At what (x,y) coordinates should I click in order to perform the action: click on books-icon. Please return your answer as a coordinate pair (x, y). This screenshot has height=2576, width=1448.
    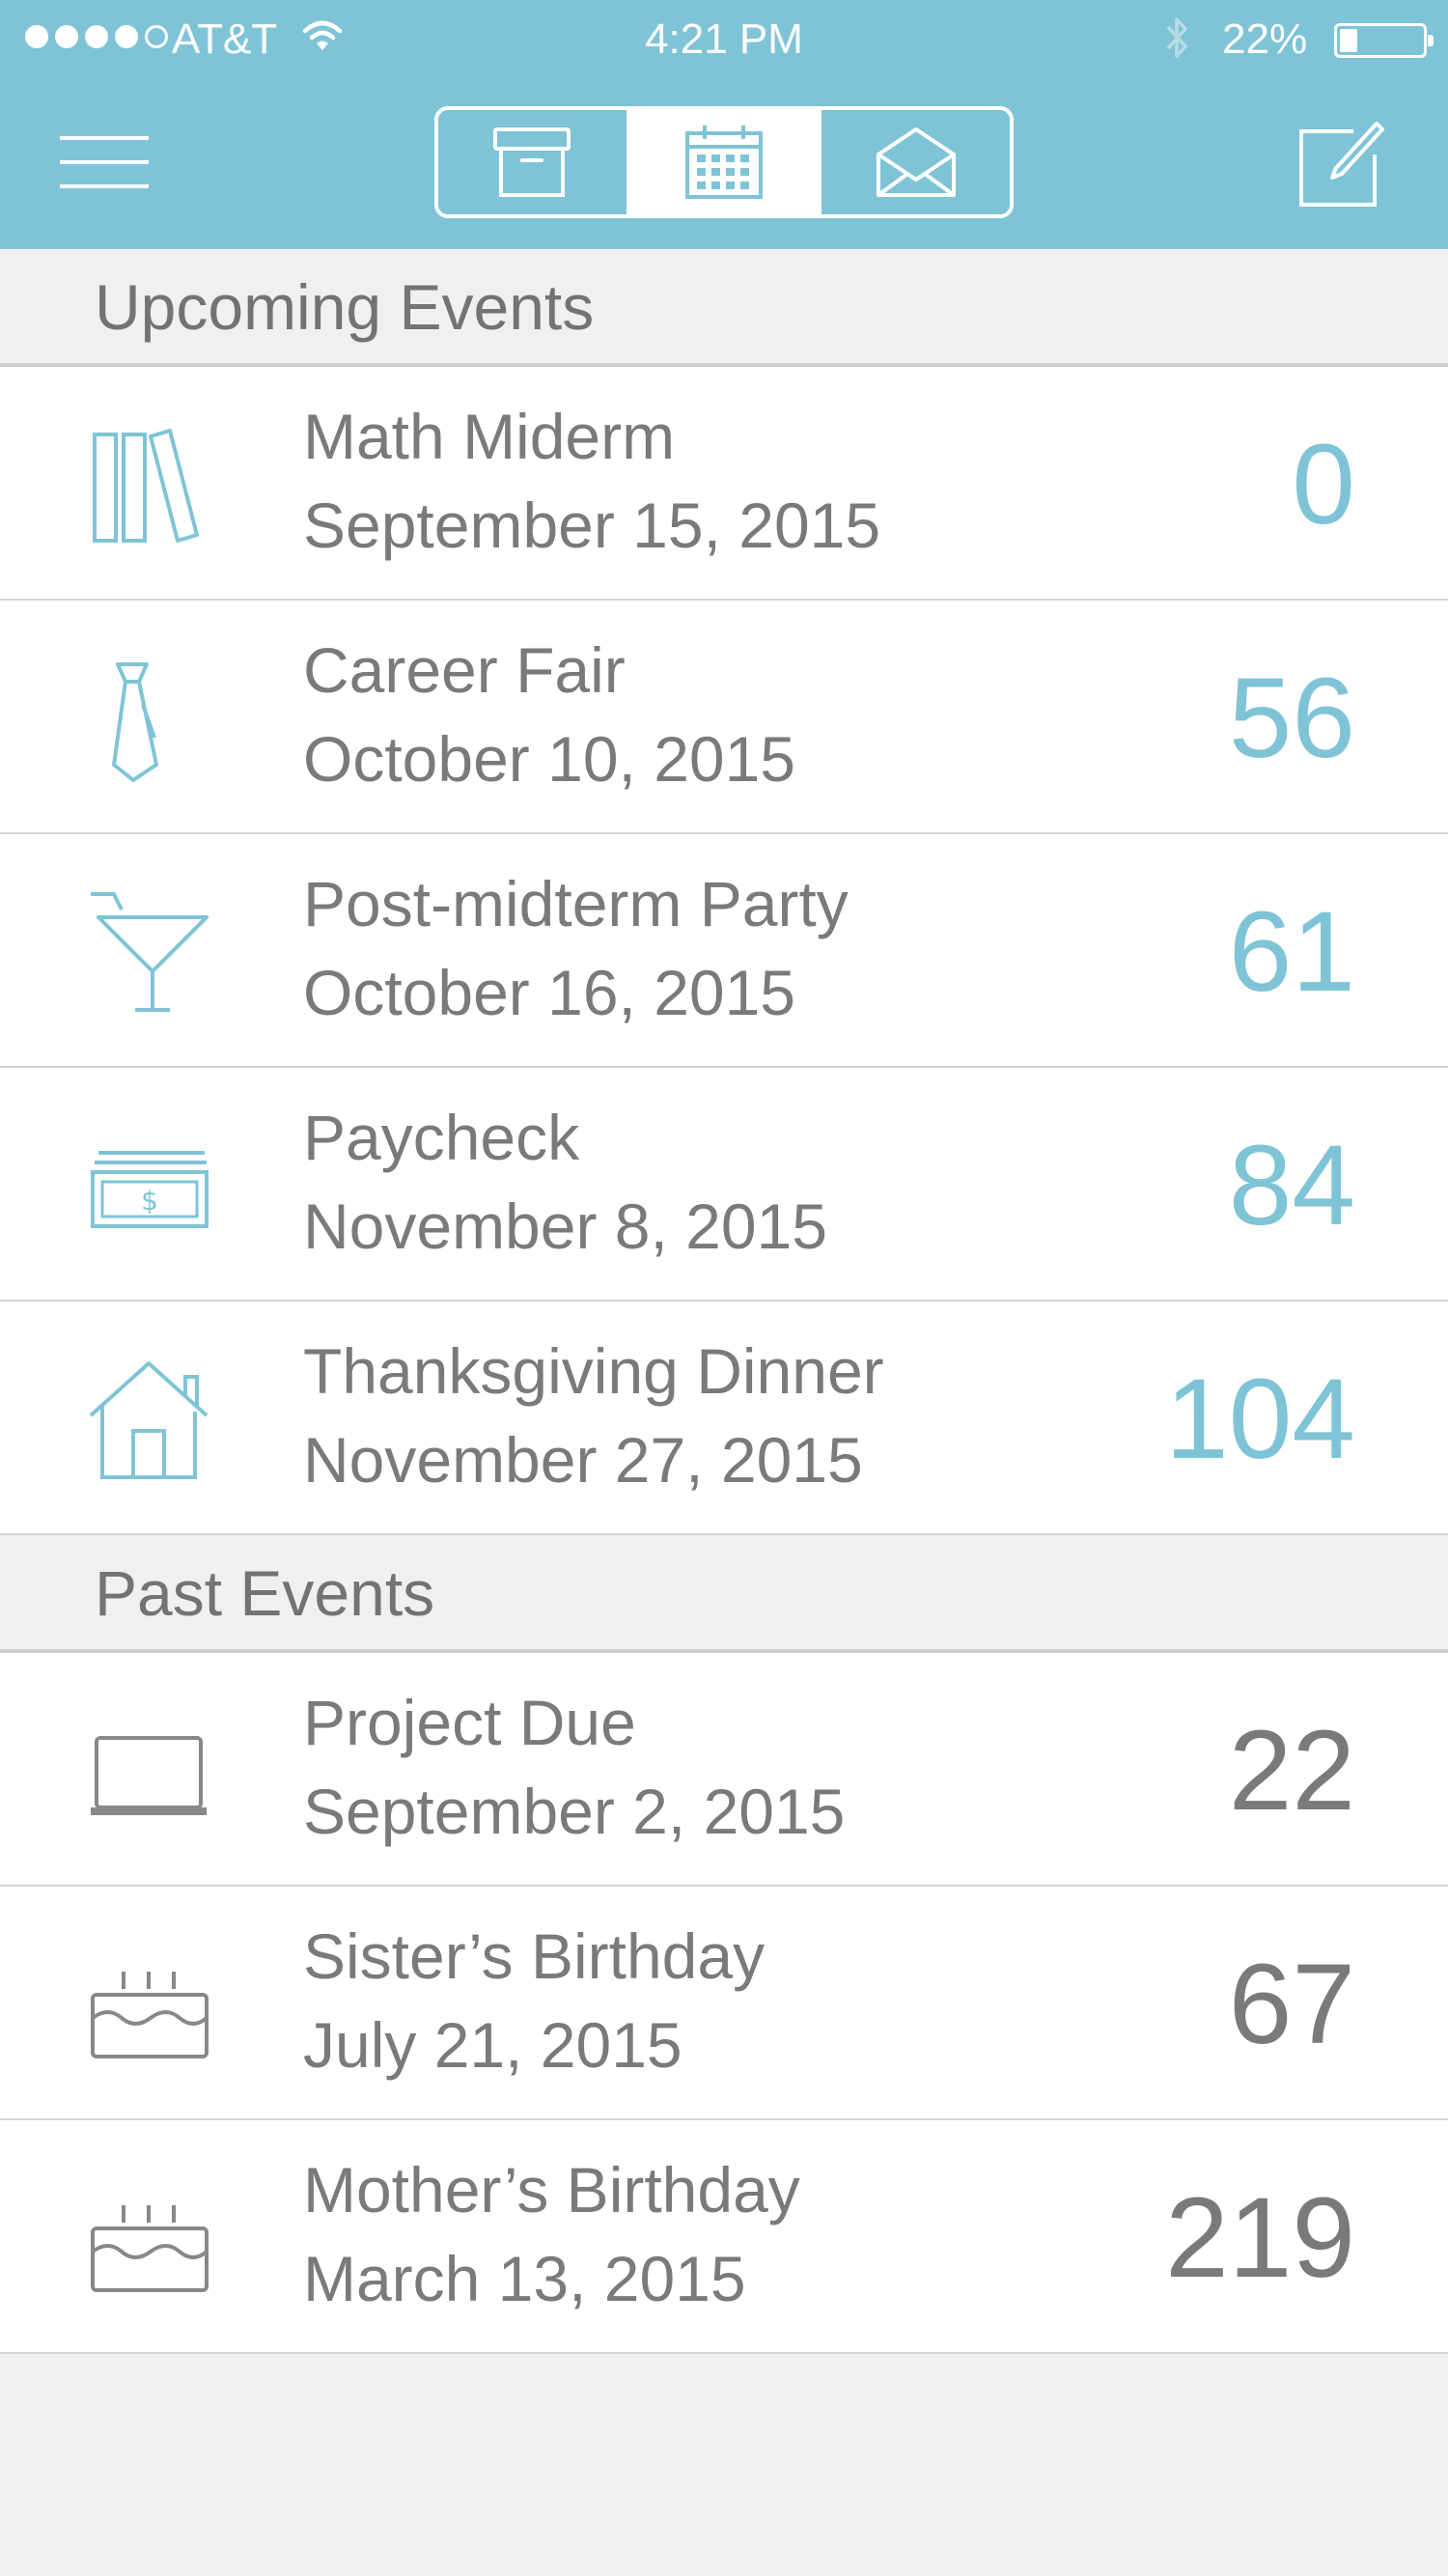
    Looking at the image, I should click on (150, 486).